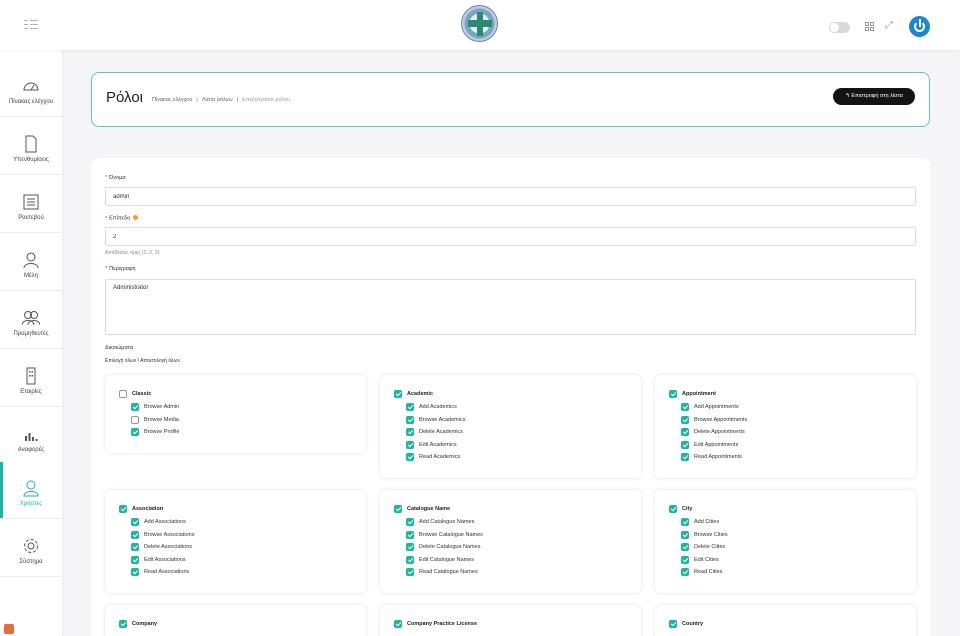 This screenshot has height=636, width=960. What do you see at coordinates (442, 572) in the screenshot?
I see `permission-checkbox: Read Catalogue Names` at bounding box center [442, 572].